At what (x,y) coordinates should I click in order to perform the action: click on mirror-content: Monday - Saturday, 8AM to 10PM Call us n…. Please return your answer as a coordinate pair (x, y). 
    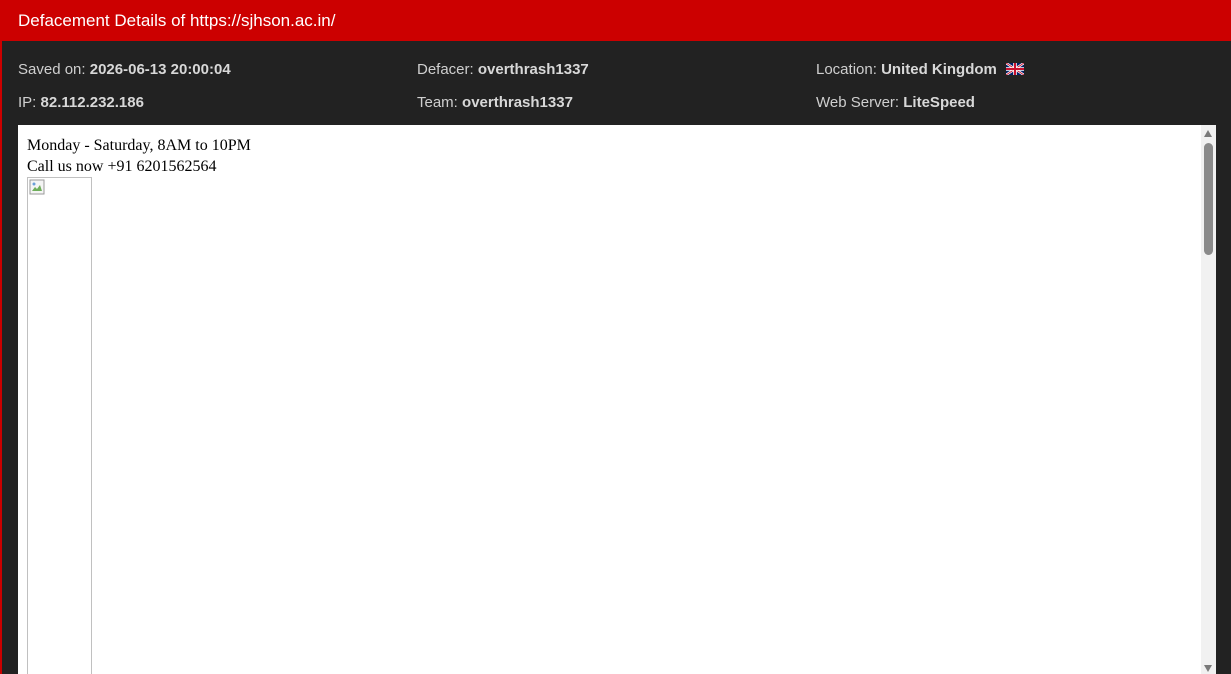
    Looking at the image, I should click on (139, 404).